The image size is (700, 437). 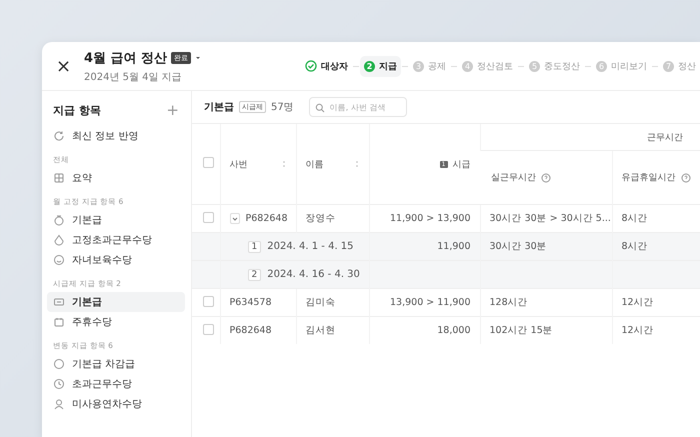 I want to click on table-cell: 102시간 15분, so click(x=521, y=330).